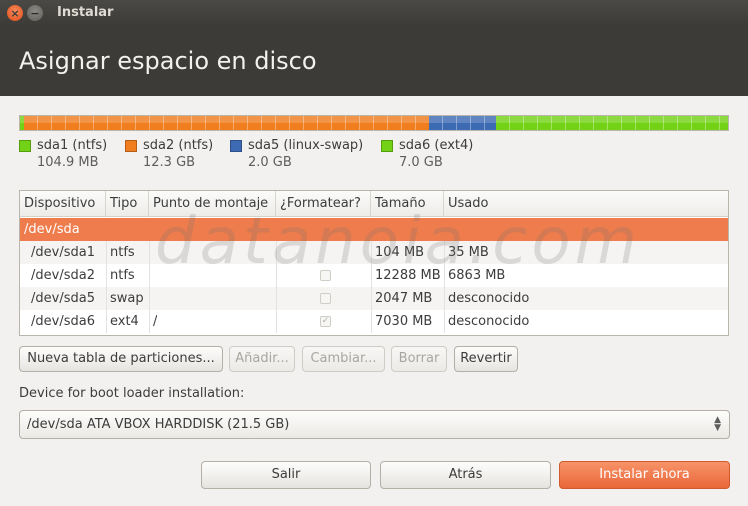 The height and width of the screenshot is (506, 748). I want to click on cell-type: ext4, so click(124, 321).